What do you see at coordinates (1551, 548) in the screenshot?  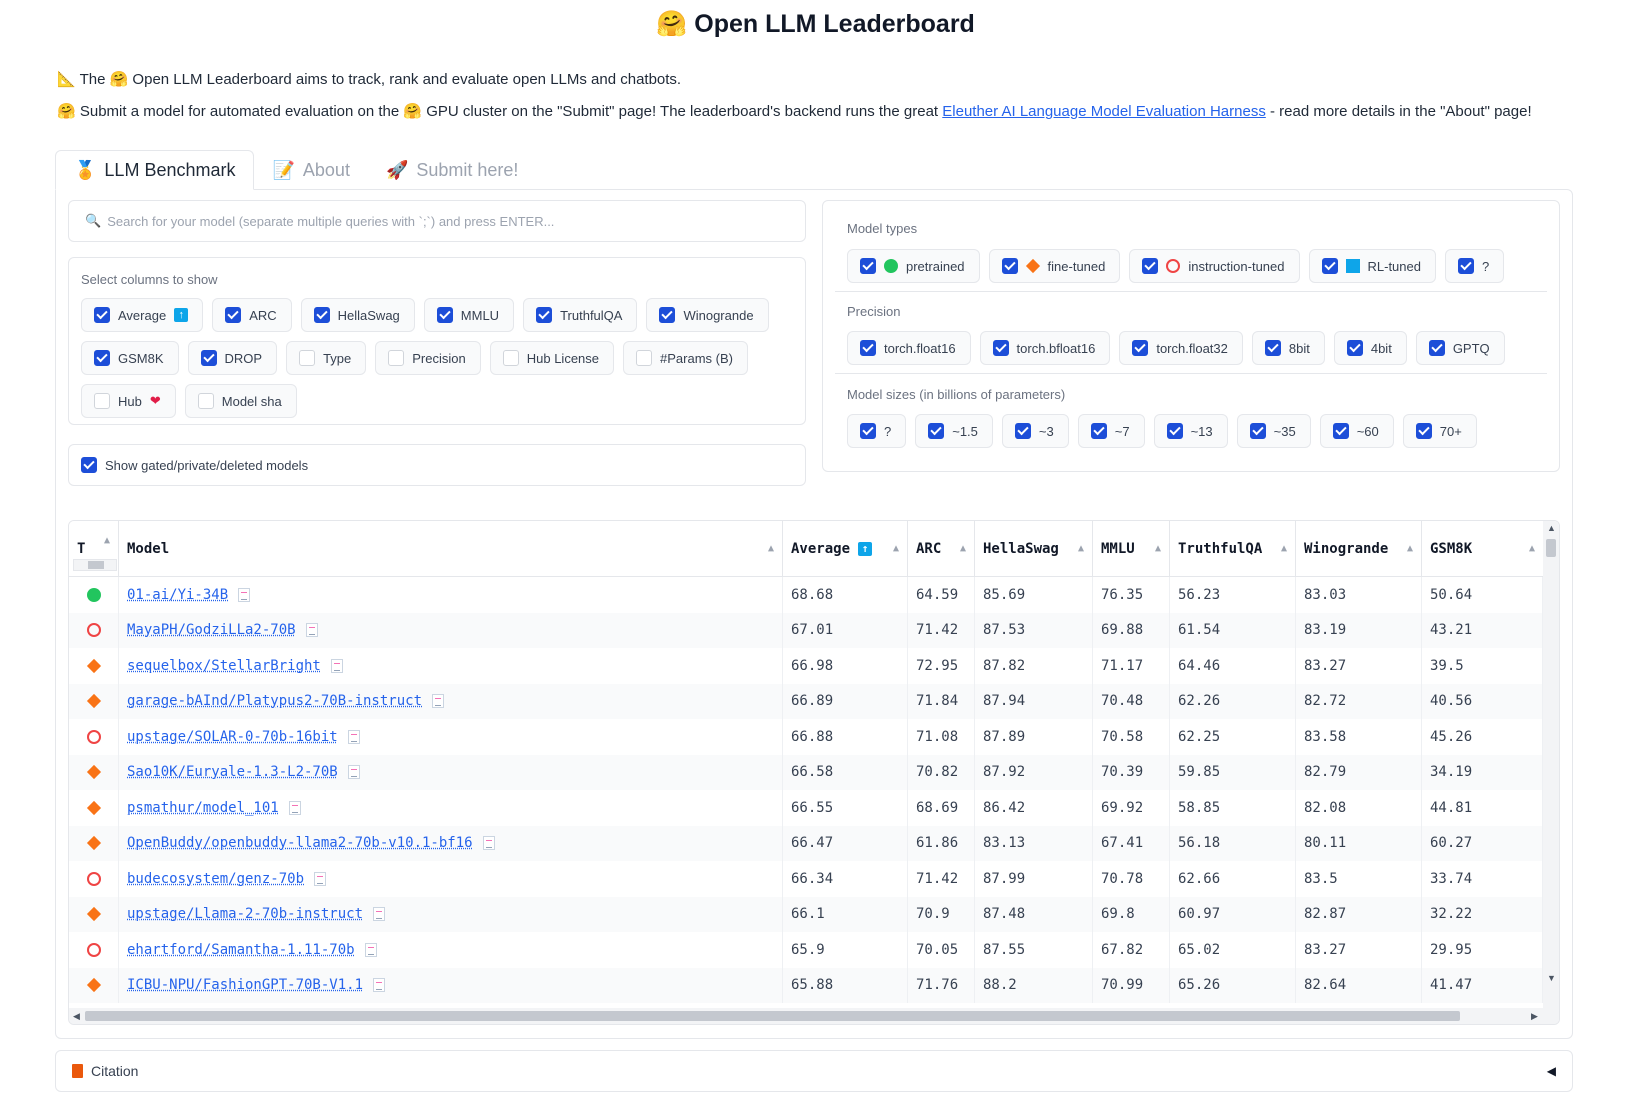 I see `vertical-scroll-thumb` at bounding box center [1551, 548].